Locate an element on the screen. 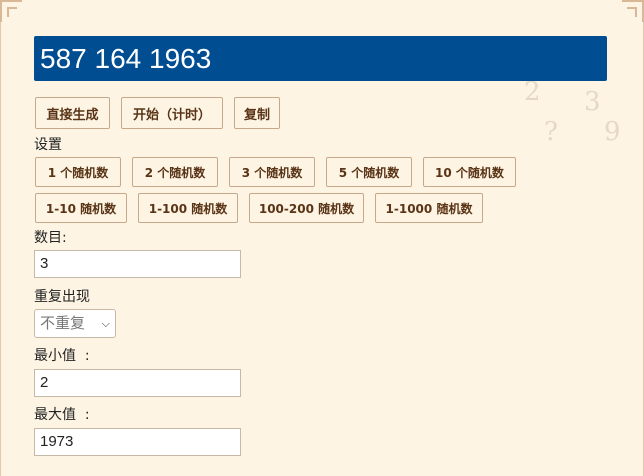 This screenshot has width=644, height=476. count-input: 3 is located at coordinates (137, 264).